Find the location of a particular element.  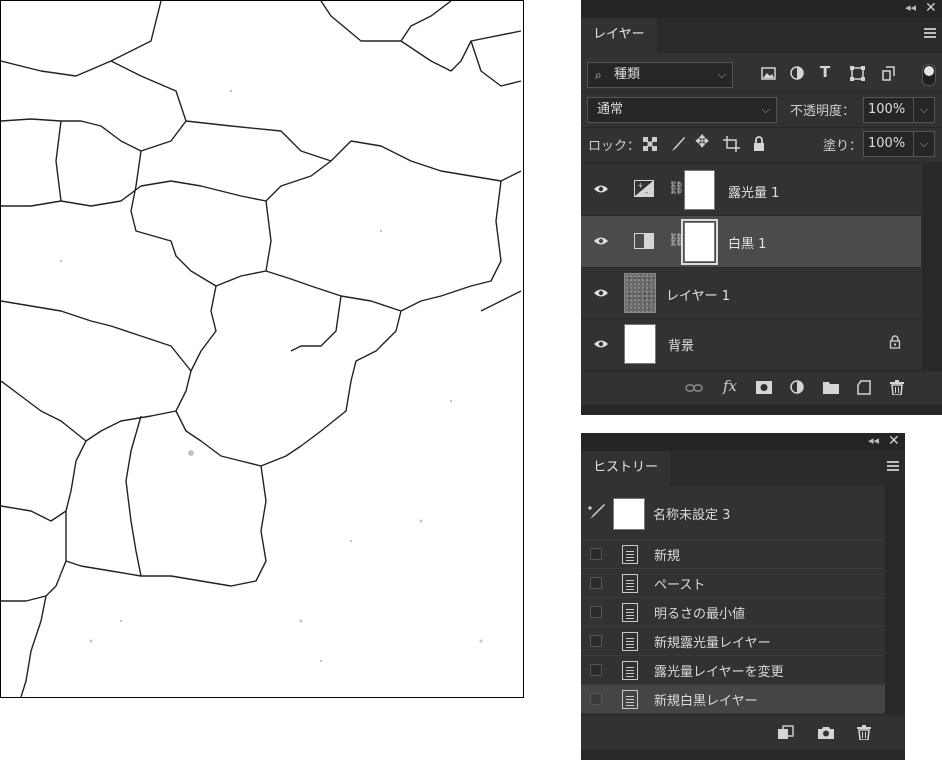

layer-row-black-white: ⛓ 白黒 1 is located at coordinates (751, 241).